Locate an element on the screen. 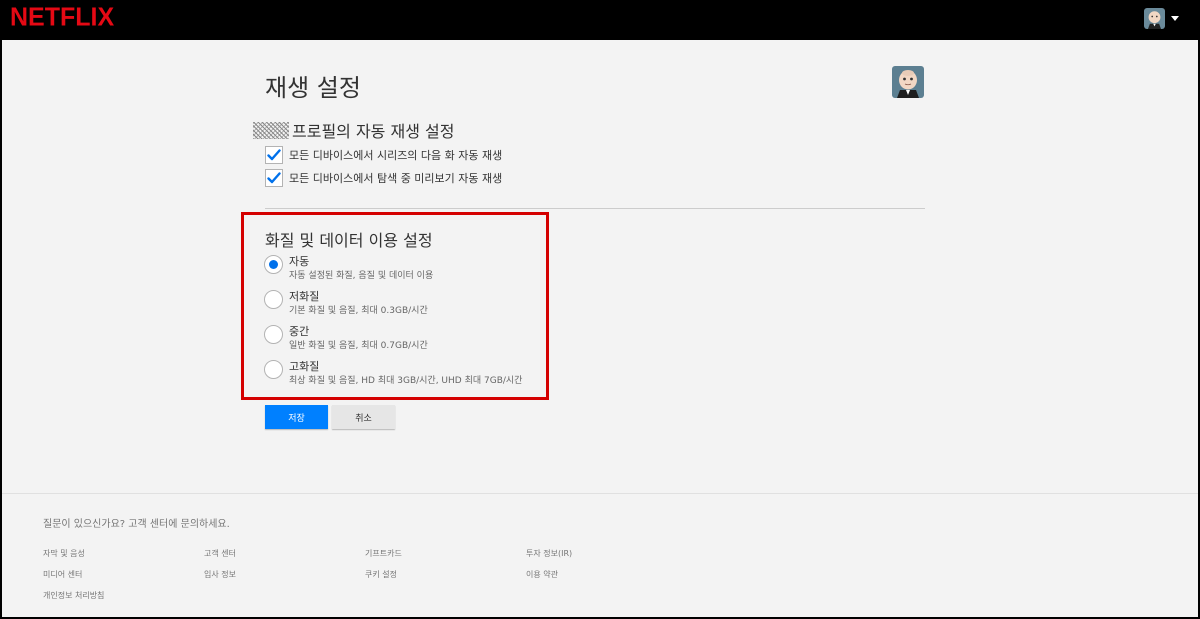 This screenshot has width=1200, height=619. quality-low-desc: 기본 화질 및 음질, 최대 0.3GB/시간 is located at coordinates (358, 311).